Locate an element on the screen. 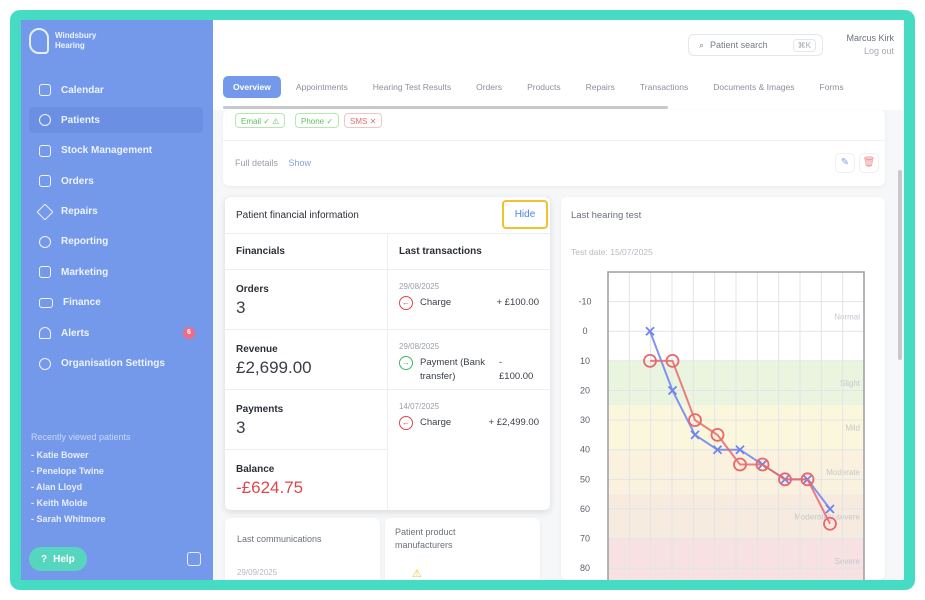  y-tick-label: -10 is located at coordinates (584, 302).